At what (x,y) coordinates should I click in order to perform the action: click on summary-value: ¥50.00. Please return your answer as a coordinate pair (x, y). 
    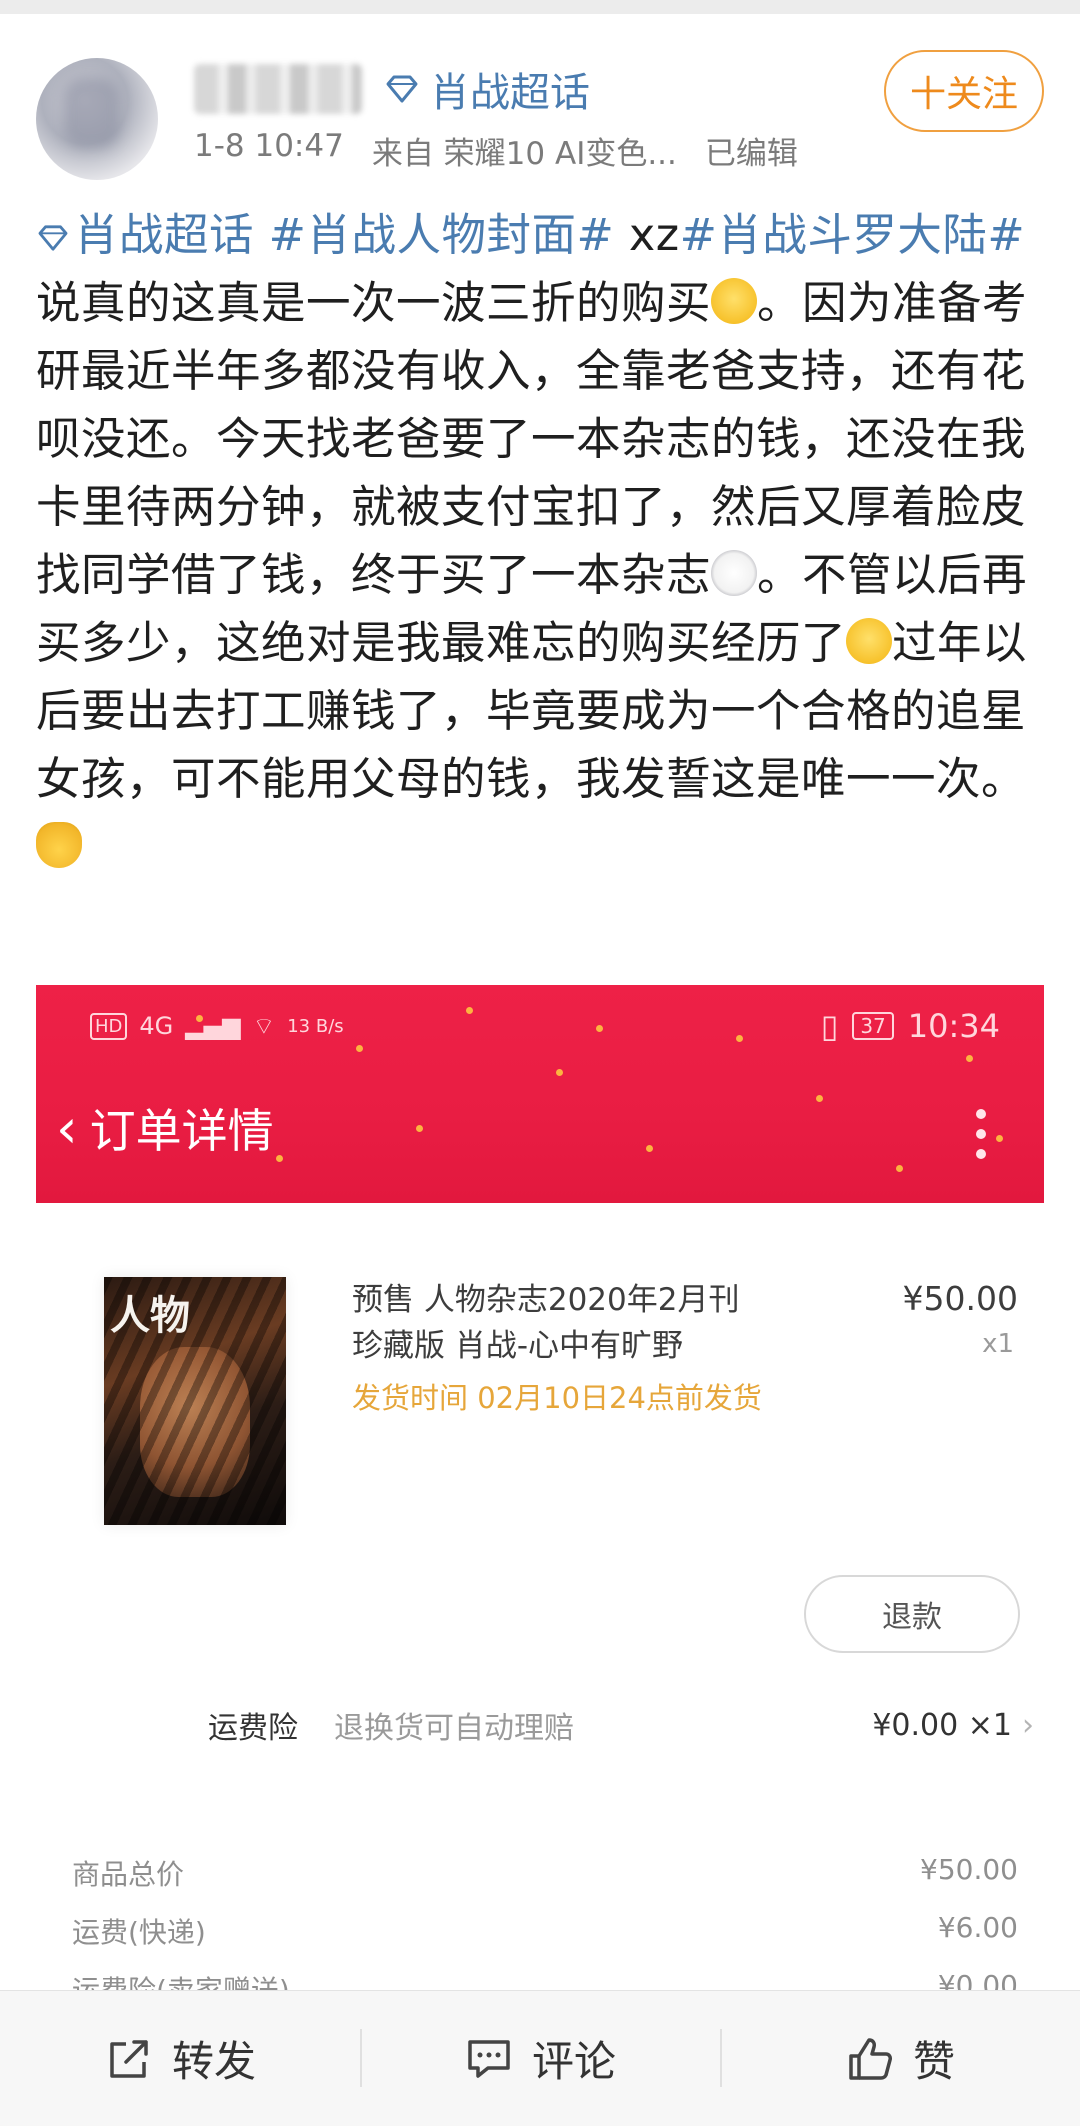
    Looking at the image, I should click on (969, 1869).